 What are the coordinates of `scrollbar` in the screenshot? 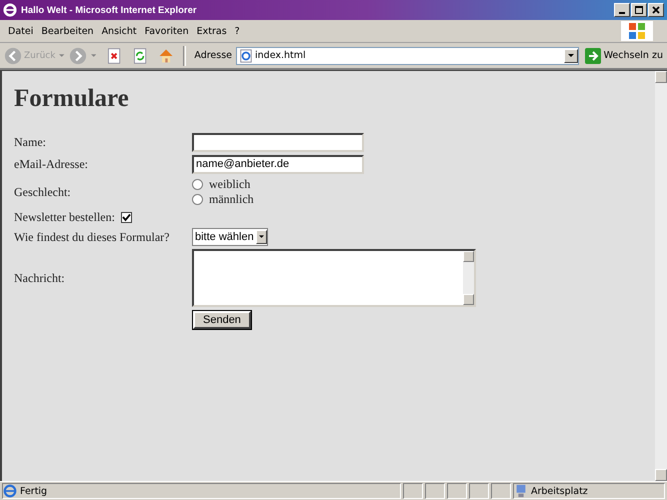 It's located at (661, 276).